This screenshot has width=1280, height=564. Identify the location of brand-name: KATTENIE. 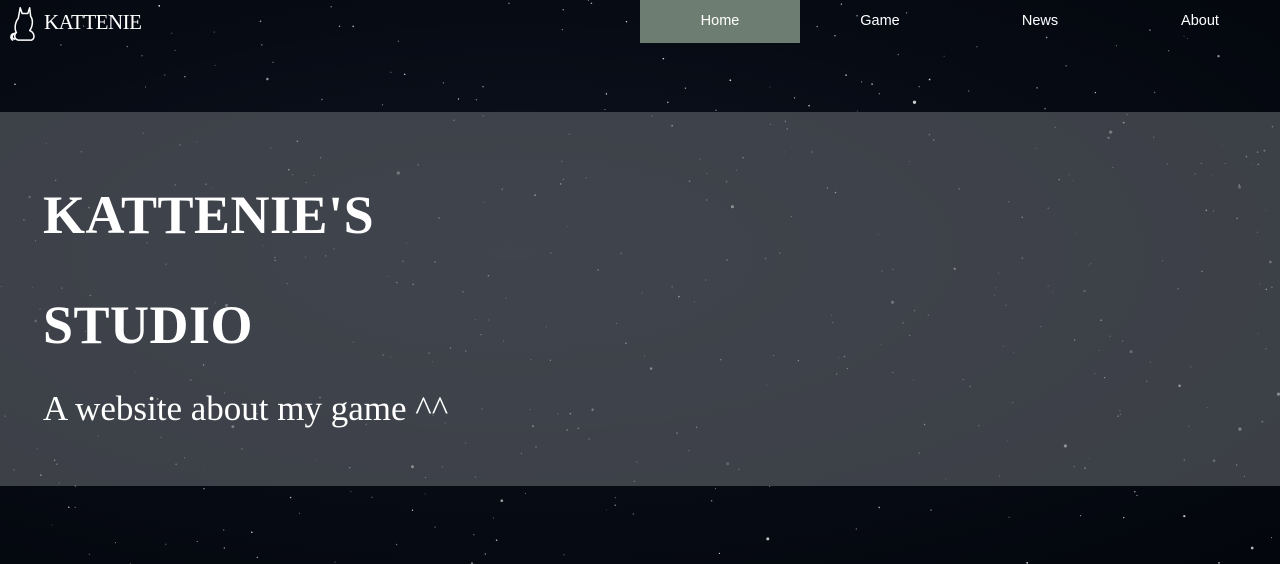
(93, 22).